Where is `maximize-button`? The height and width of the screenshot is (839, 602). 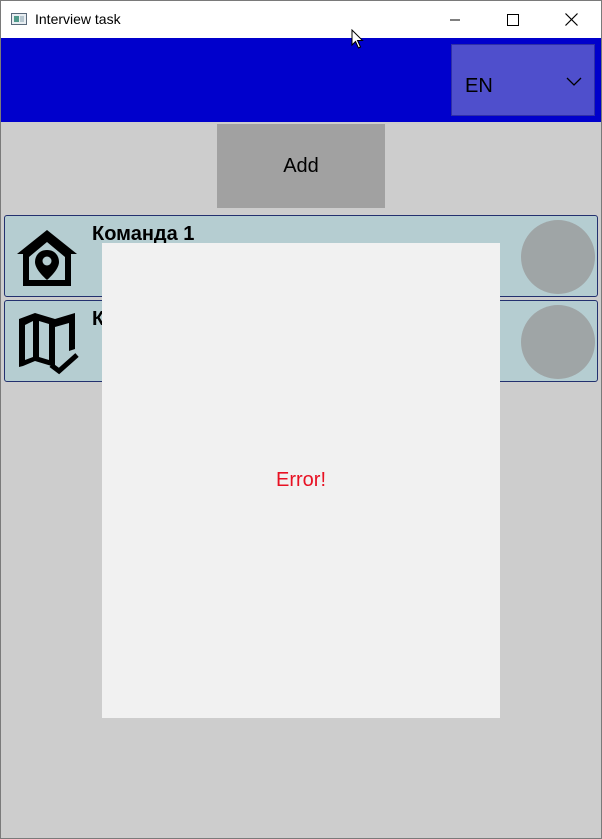 maximize-button is located at coordinates (513, 19).